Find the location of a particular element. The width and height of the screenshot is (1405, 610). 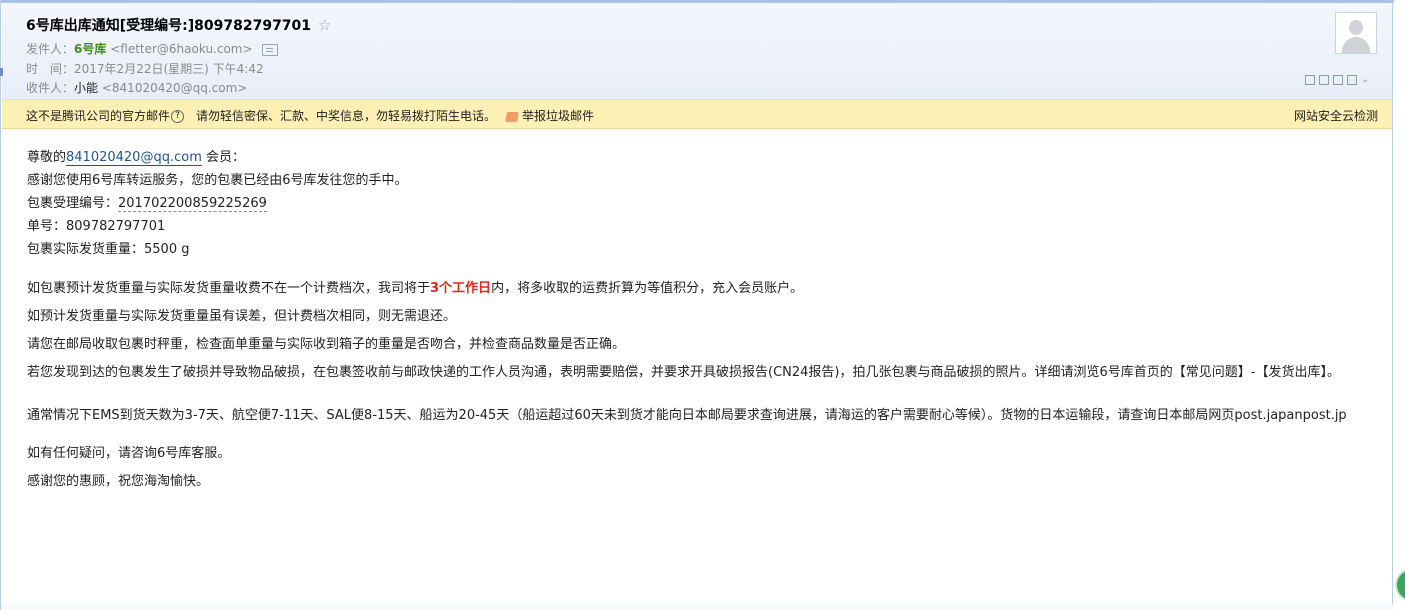

from-row: 发件人：6号库 <fletter@6haoku.com> is located at coordinates (152, 48).